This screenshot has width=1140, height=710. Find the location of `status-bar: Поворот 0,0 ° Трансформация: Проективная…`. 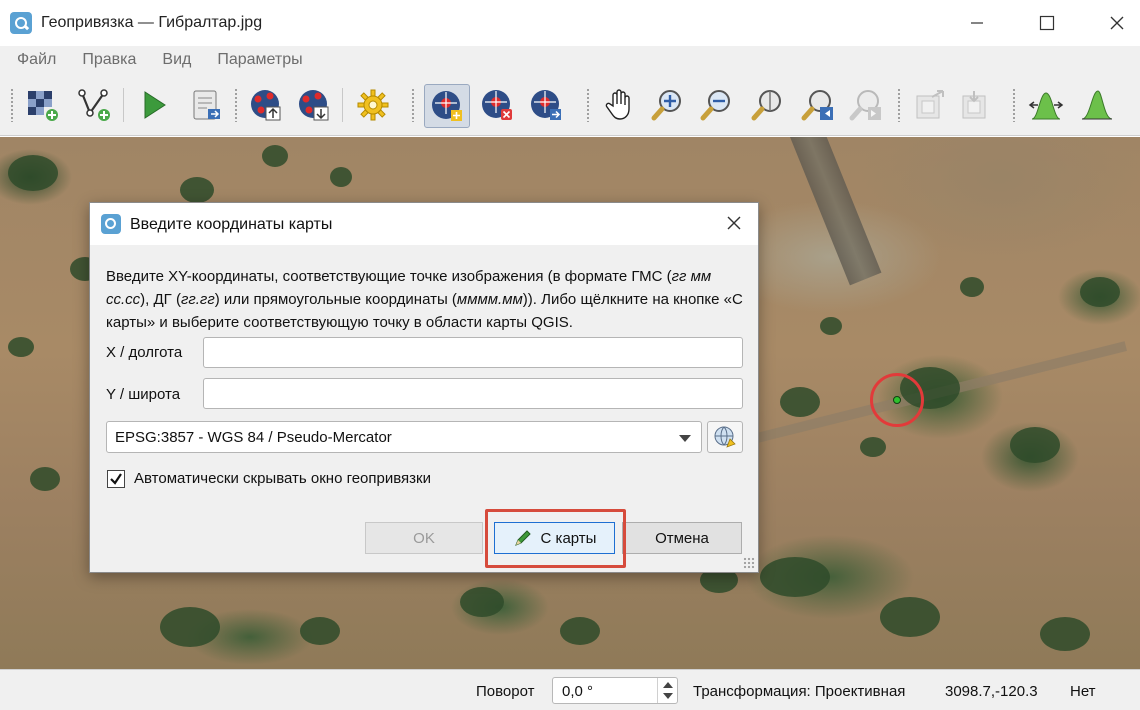

status-bar: Поворот 0,0 ° Трансформация: Проективная… is located at coordinates (570, 689).